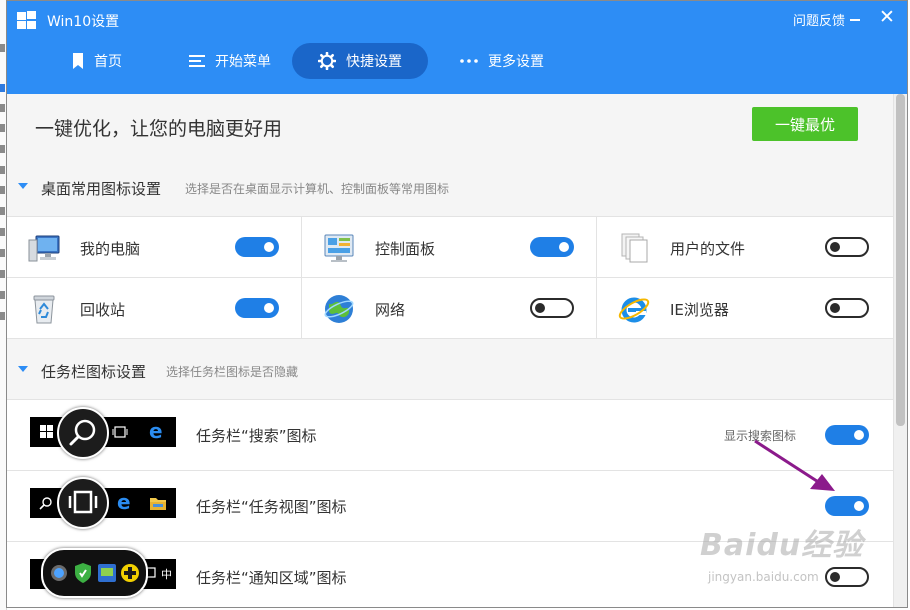 This screenshot has width=910, height=610. I want to click on tab-more-settings: 更多设置, so click(502, 61).